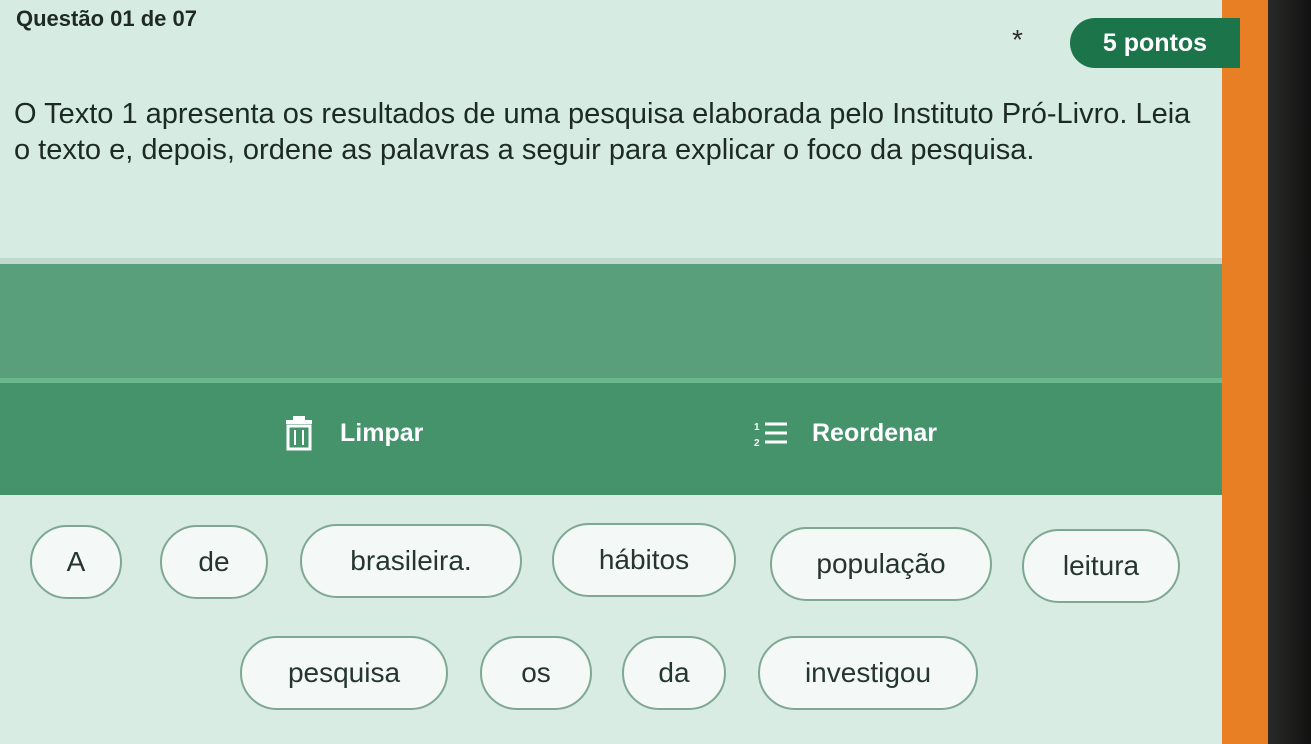 The height and width of the screenshot is (744, 1311). What do you see at coordinates (106, 18) in the screenshot?
I see `question-counter: Questão 01 de 07` at bounding box center [106, 18].